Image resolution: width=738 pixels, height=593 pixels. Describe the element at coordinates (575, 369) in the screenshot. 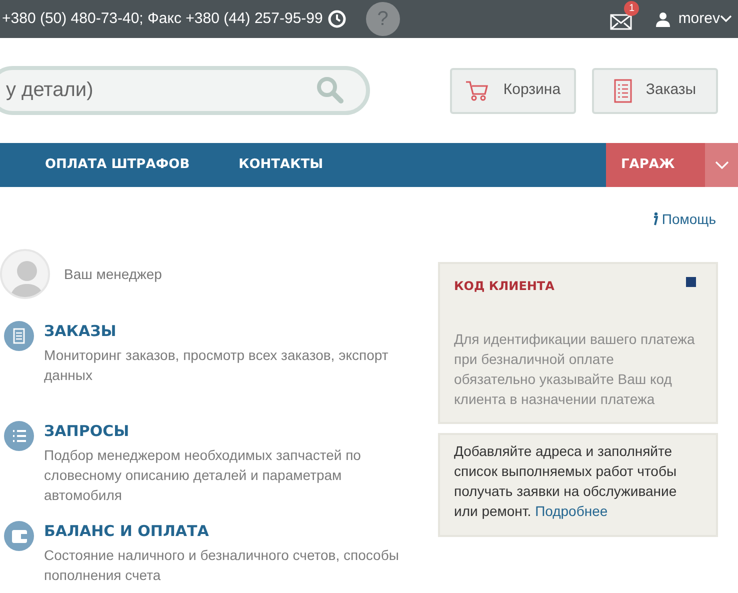

I see `panel-text: Для идентификации вашего платежа при безналичной оплате обязательно указывайте Ваш код клиента в назначении платежа` at that location.